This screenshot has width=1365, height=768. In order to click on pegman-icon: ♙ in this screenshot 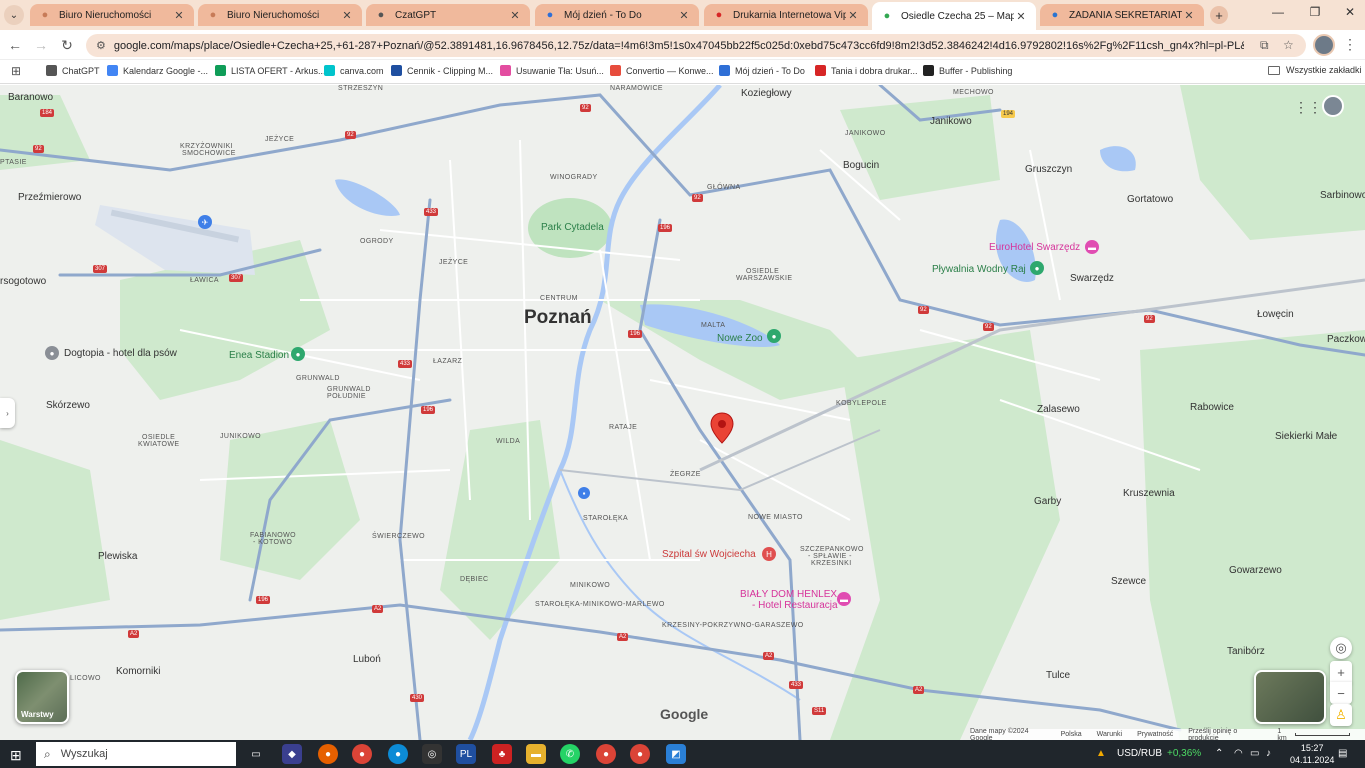, I will do `click(1341, 715)`.